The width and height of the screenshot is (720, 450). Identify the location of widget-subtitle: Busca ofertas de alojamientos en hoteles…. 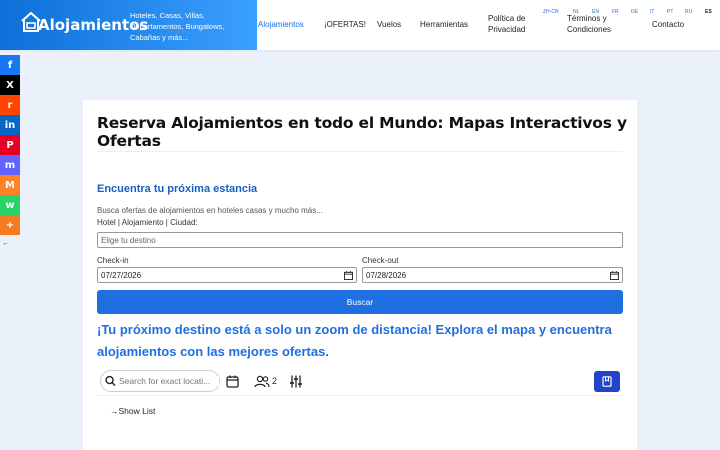
(210, 210).